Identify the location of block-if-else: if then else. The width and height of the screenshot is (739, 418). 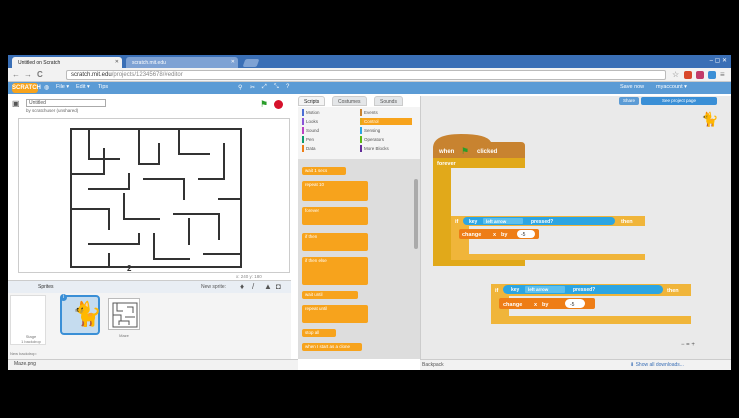
(335, 271).